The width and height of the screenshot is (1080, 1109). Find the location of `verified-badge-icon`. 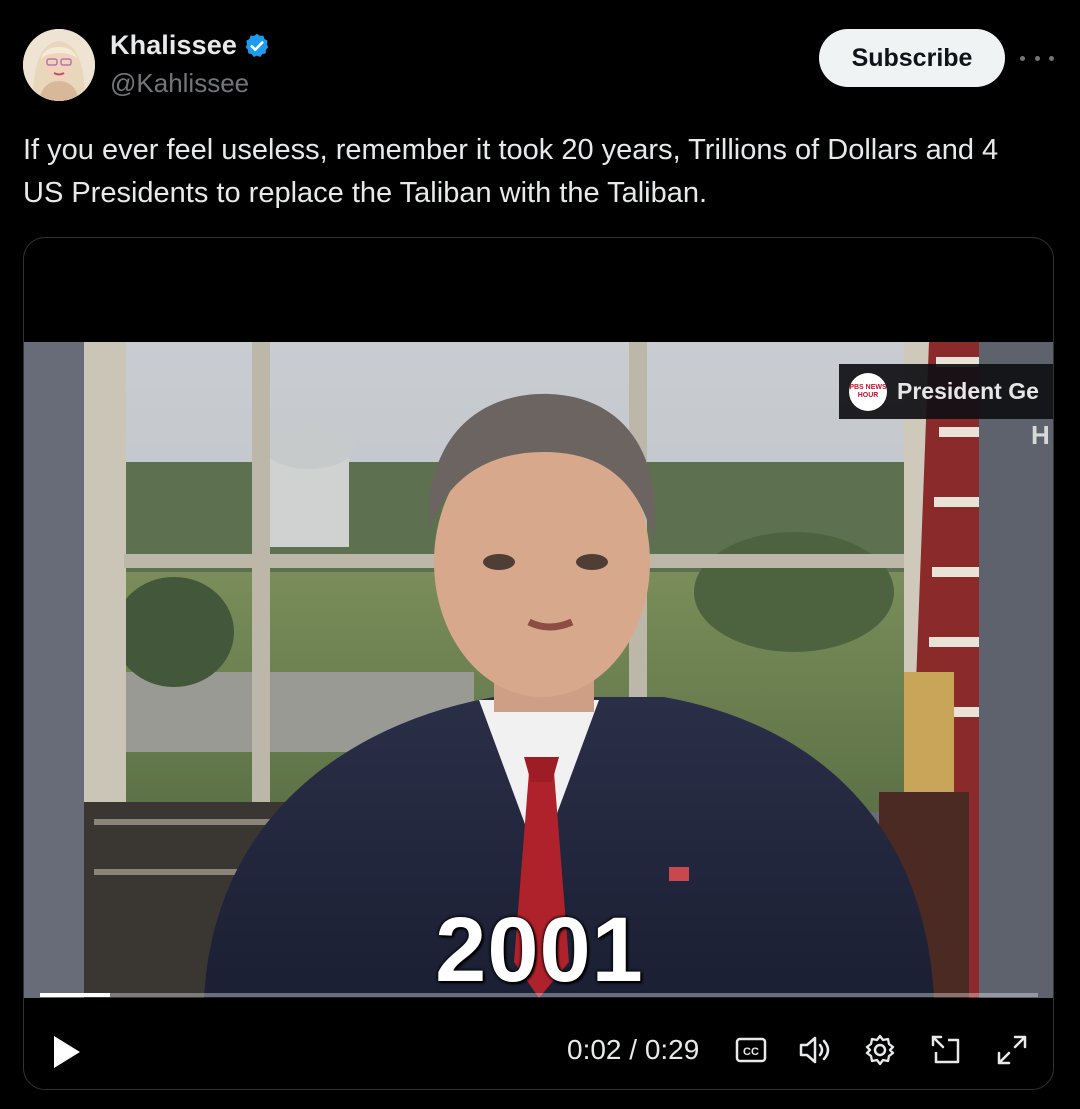

verified-badge-icon is located at coordinates (257, 46).